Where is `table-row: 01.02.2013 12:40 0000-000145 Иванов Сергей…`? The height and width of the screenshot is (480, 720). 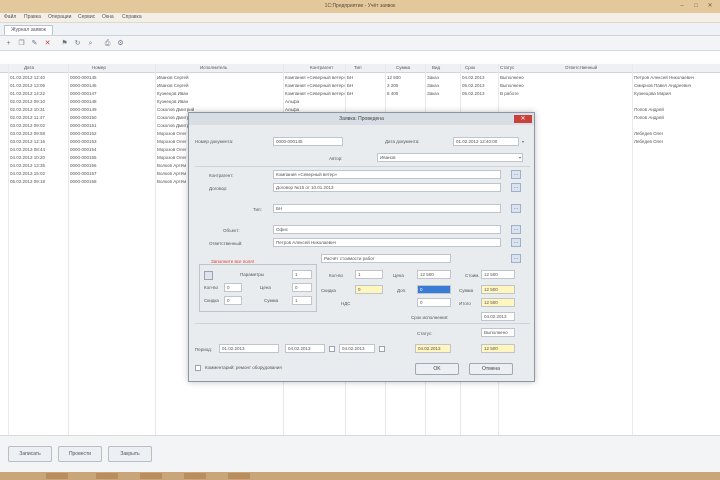 table-row: 01.02.2013 12:40 0000-000145 Иванов Сергей… is located at coordinates (360, 78).